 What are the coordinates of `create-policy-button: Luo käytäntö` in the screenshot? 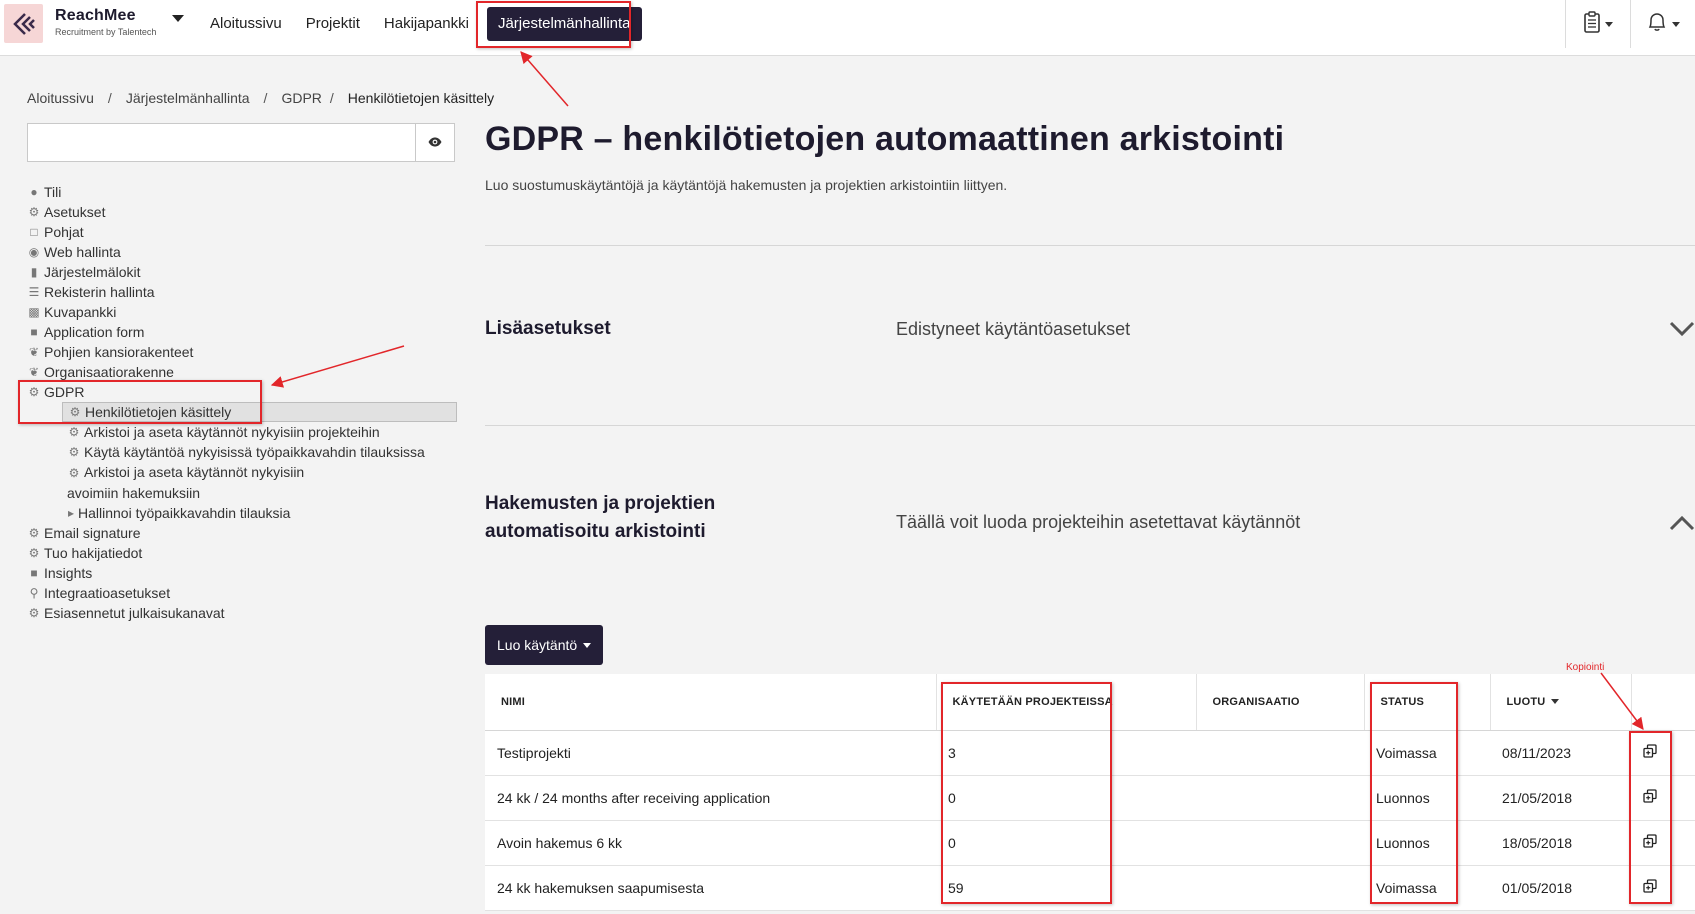 It's located at (544, 645).